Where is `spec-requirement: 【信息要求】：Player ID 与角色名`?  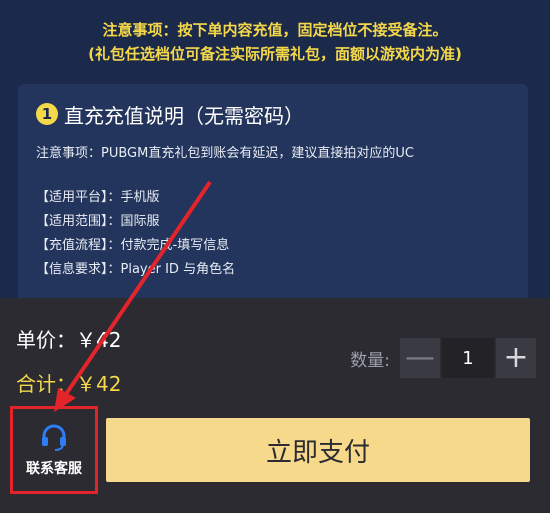
spec-requirement: 【信息要求】：Player ID 与角色名 is located at coordinates (136, 269).